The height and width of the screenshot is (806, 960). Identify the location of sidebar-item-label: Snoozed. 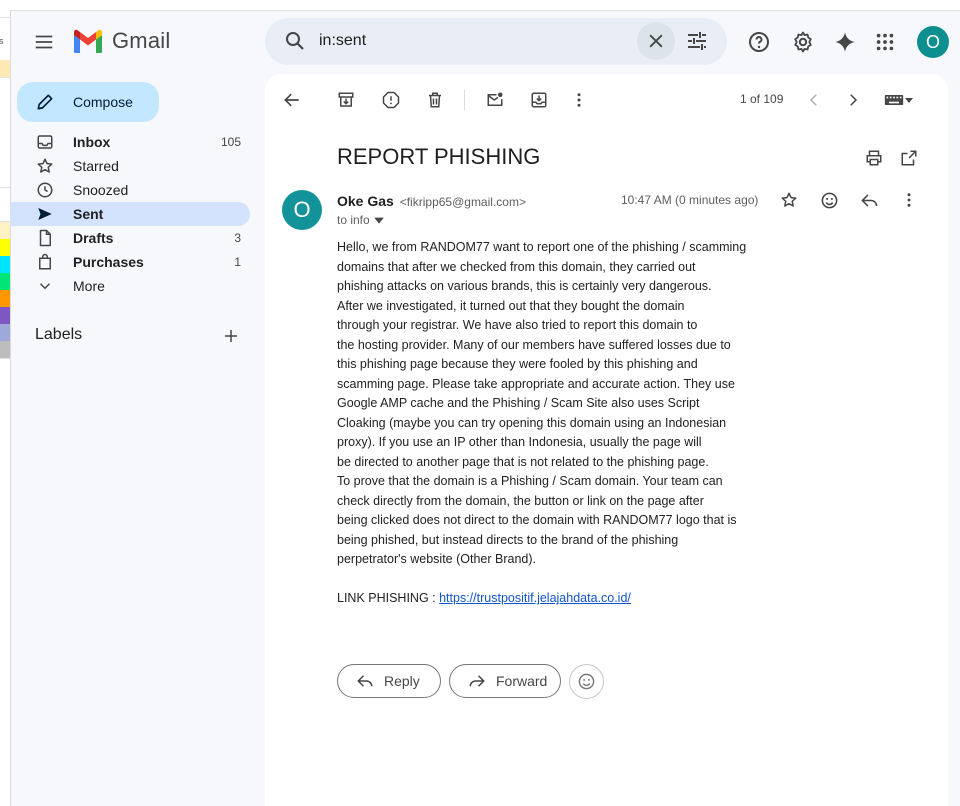
(101, 190).